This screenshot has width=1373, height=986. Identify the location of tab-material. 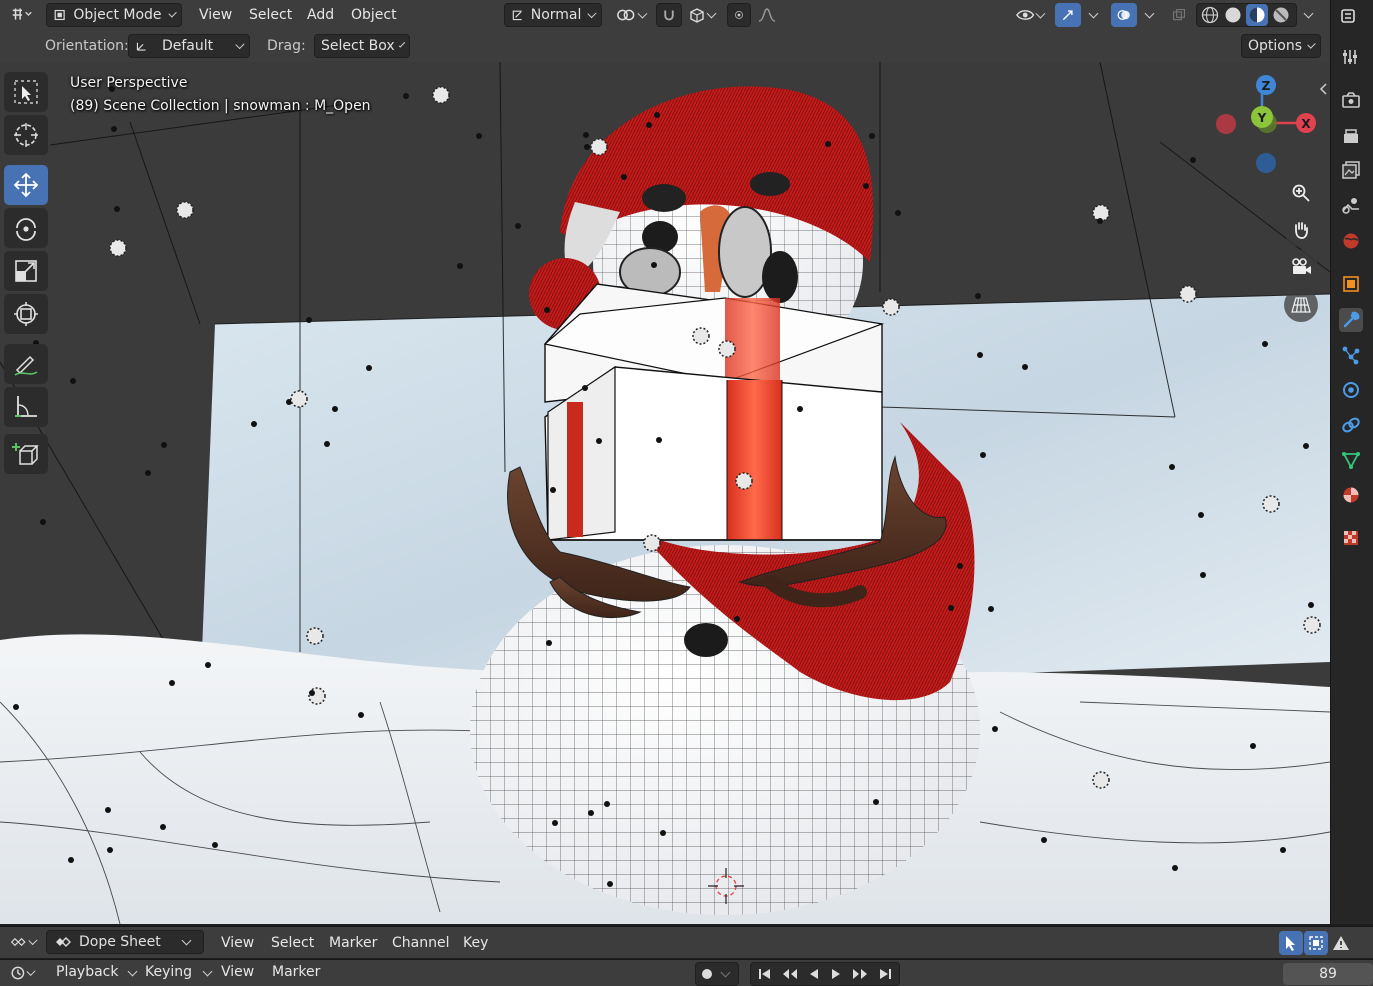
(1351, 495).